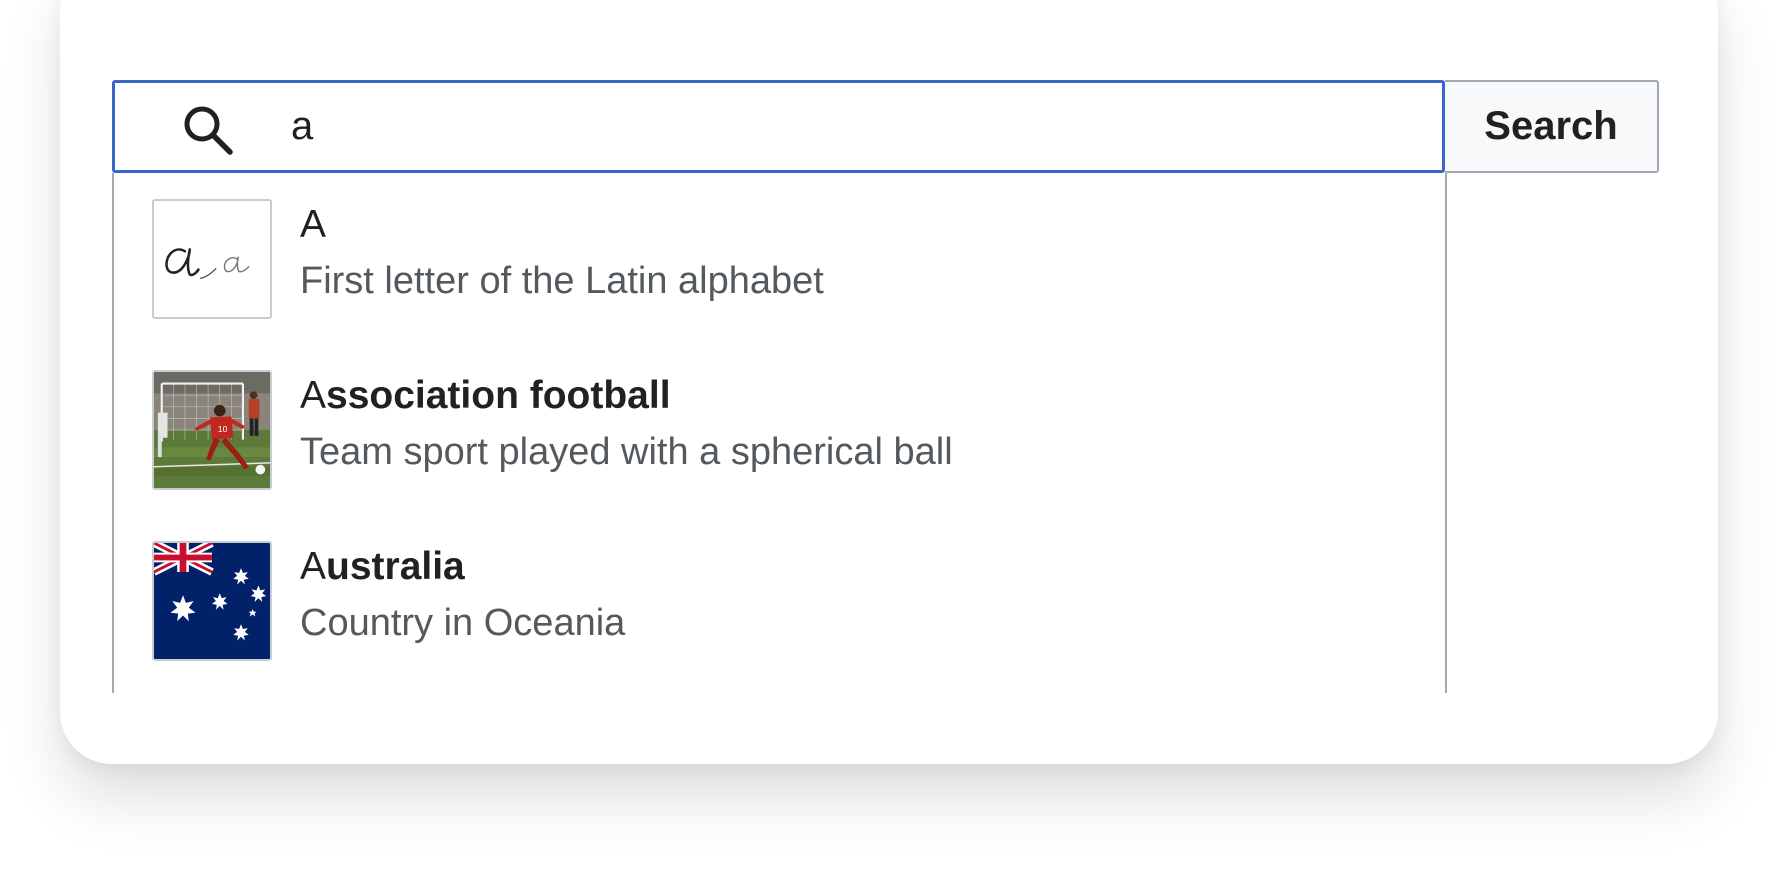 The width and height of the screenshot is (1779, 885). What do you see at coordinates (212, 601) in the screenshot?
I see `australia-flag-thumbnail` at bounding box center [212, 601].